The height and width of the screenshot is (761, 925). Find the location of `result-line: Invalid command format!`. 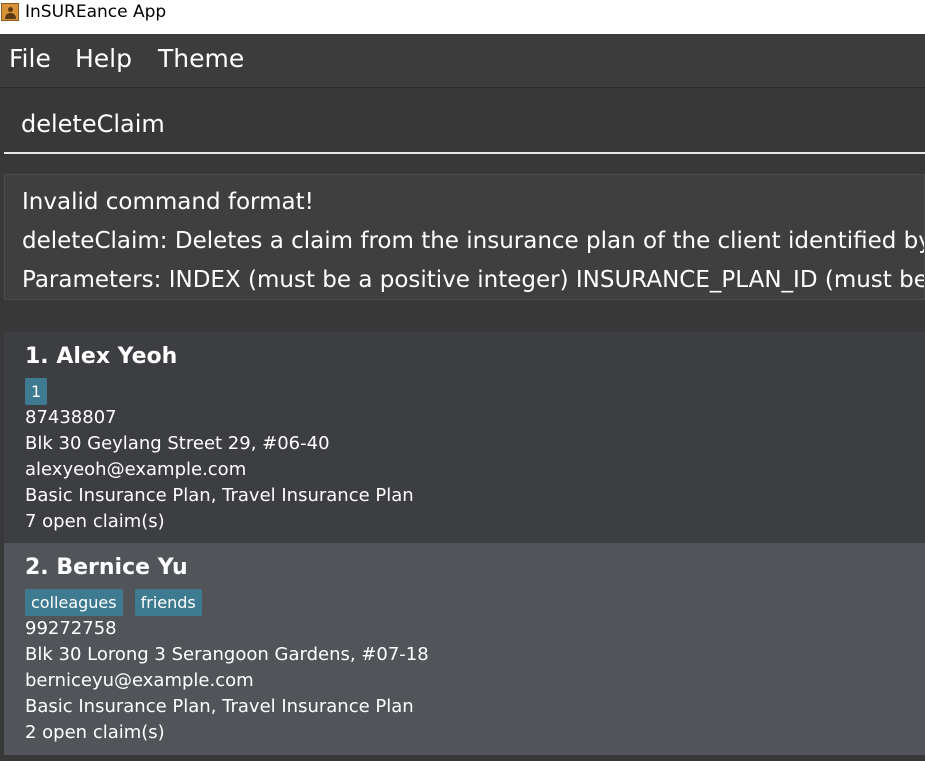

result-line: Invalid command format! is located at coordinates (168, 202).